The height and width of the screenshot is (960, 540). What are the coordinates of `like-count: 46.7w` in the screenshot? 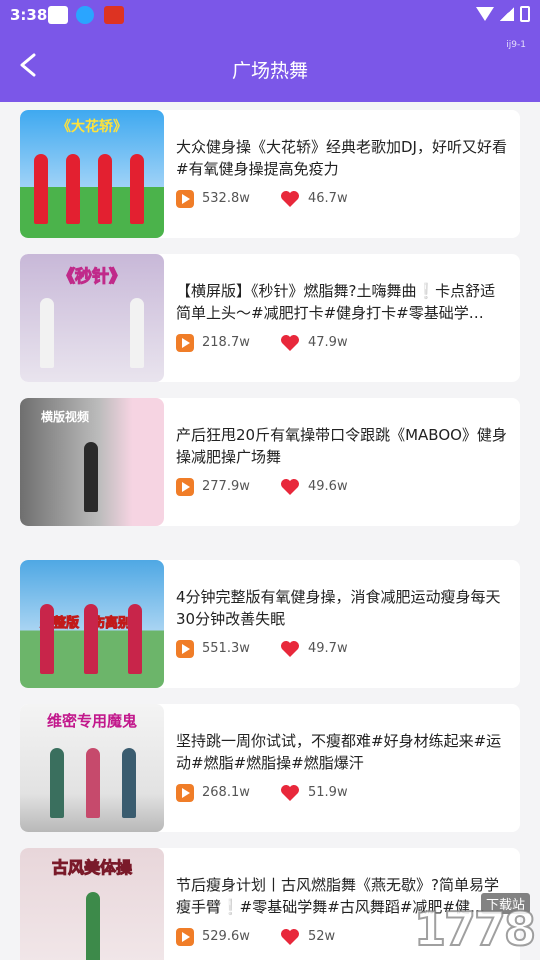 It's located at (328, 198).